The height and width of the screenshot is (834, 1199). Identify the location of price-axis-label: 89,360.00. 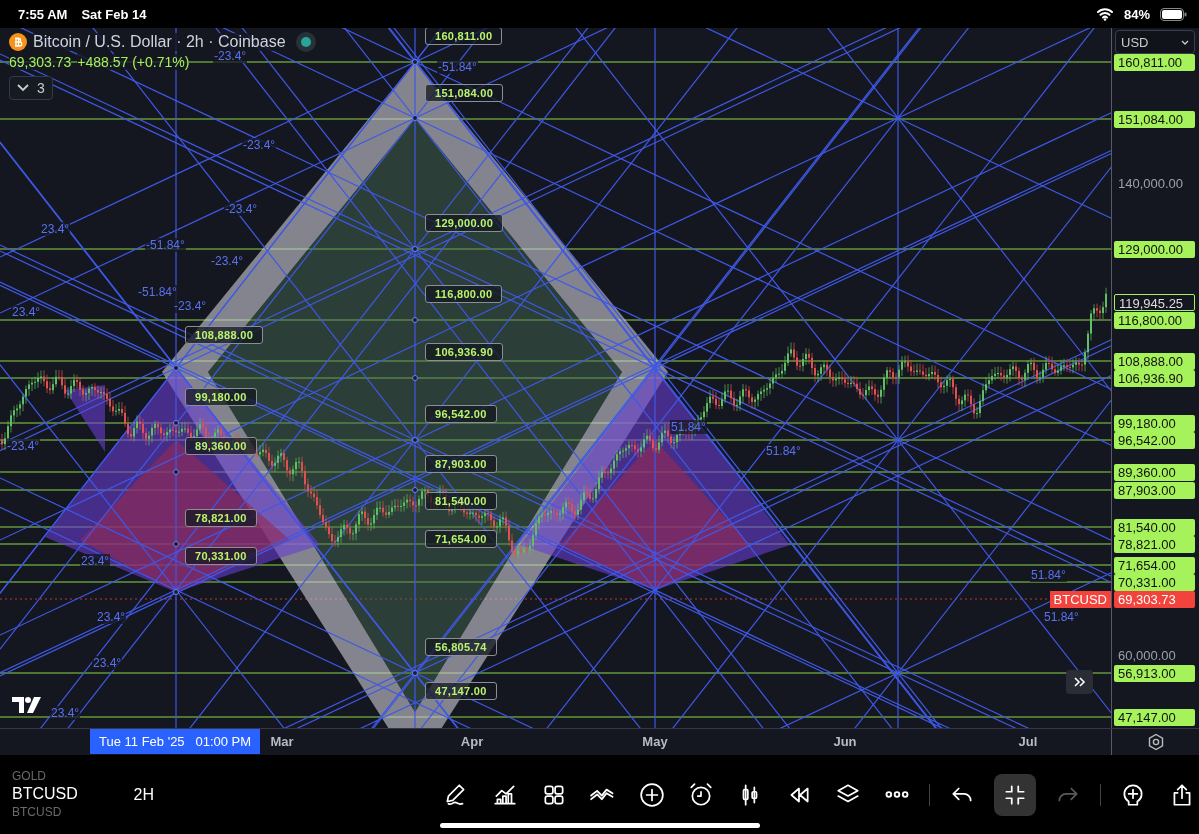
(1154, 472).